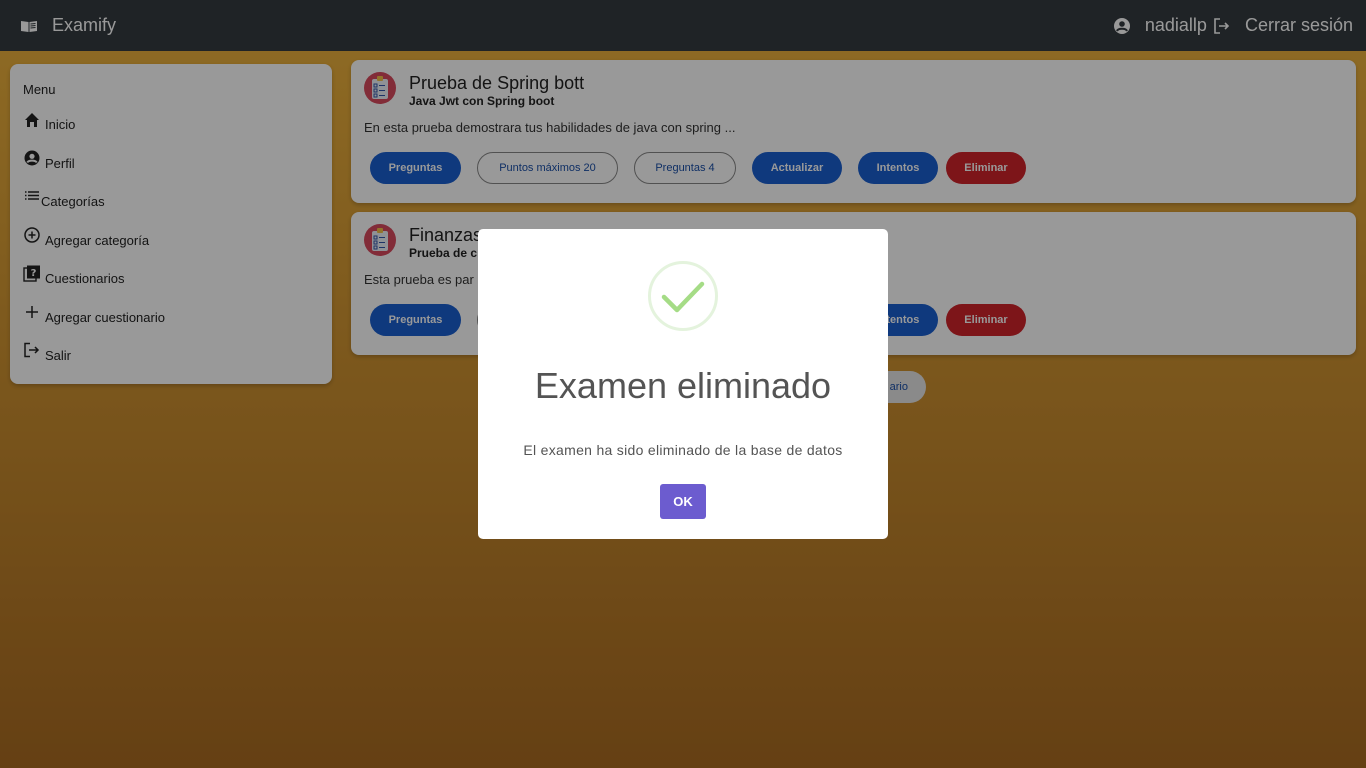  Describe the element at coordinates (683, 296) in the screenshot. I see `success-check-icon` at that location.